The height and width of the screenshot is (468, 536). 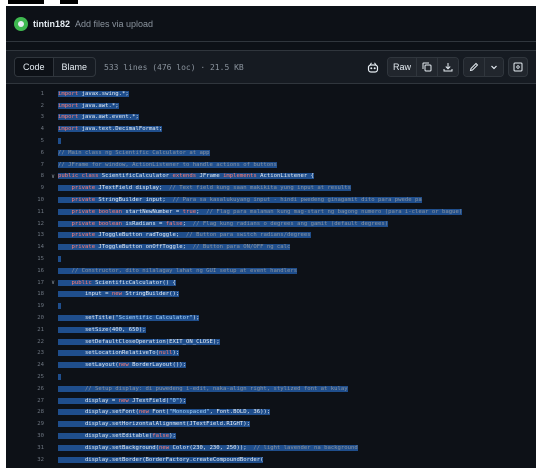 What do you see at coordinates (27, 377) in the screenshot?
I see `line-number: 25` at bounding box center [27, 377].